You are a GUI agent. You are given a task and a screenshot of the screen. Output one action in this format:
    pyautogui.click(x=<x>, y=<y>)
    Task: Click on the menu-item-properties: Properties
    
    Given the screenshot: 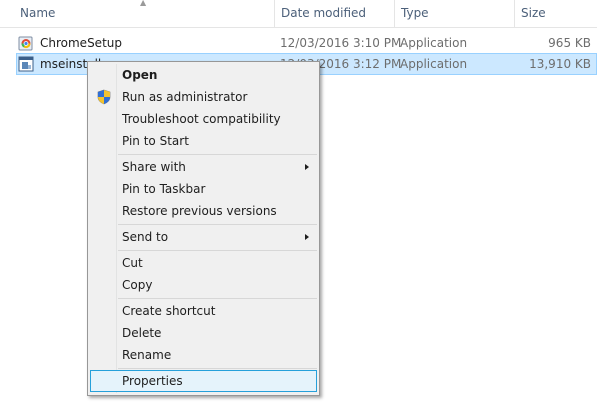 What is the action you would take?
    pyautogui.click(x=203, y=381)
    